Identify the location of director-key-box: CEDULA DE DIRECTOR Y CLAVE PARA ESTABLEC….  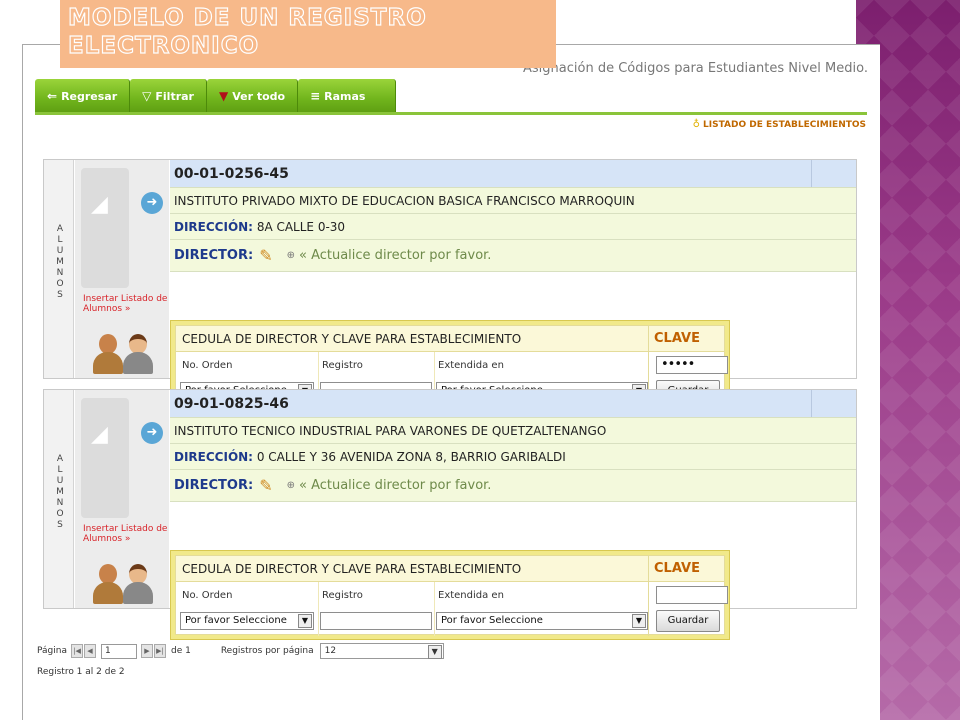
(450, 595).